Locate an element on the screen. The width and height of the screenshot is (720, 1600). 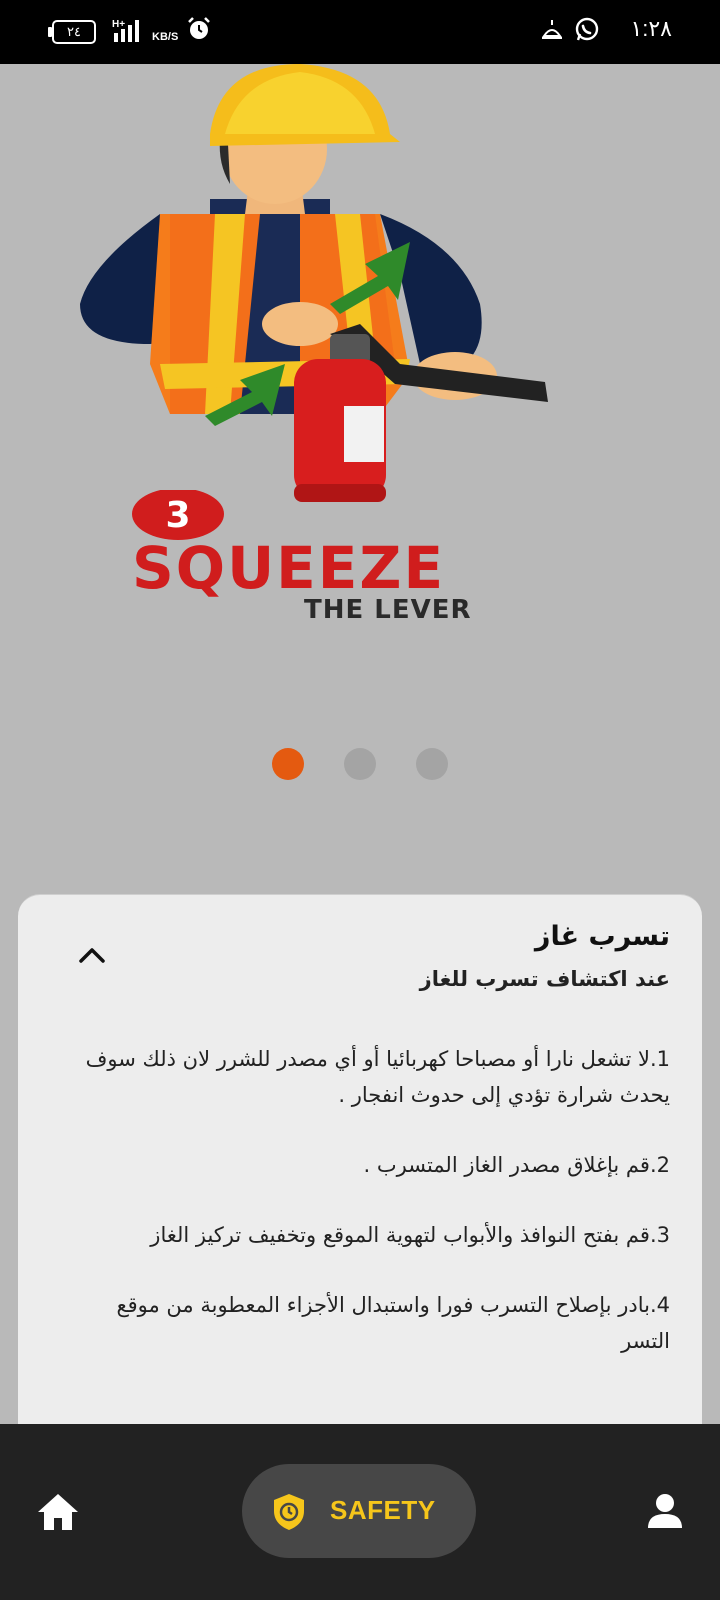
network-type-label: H+ is located at coordinates (118, 24).